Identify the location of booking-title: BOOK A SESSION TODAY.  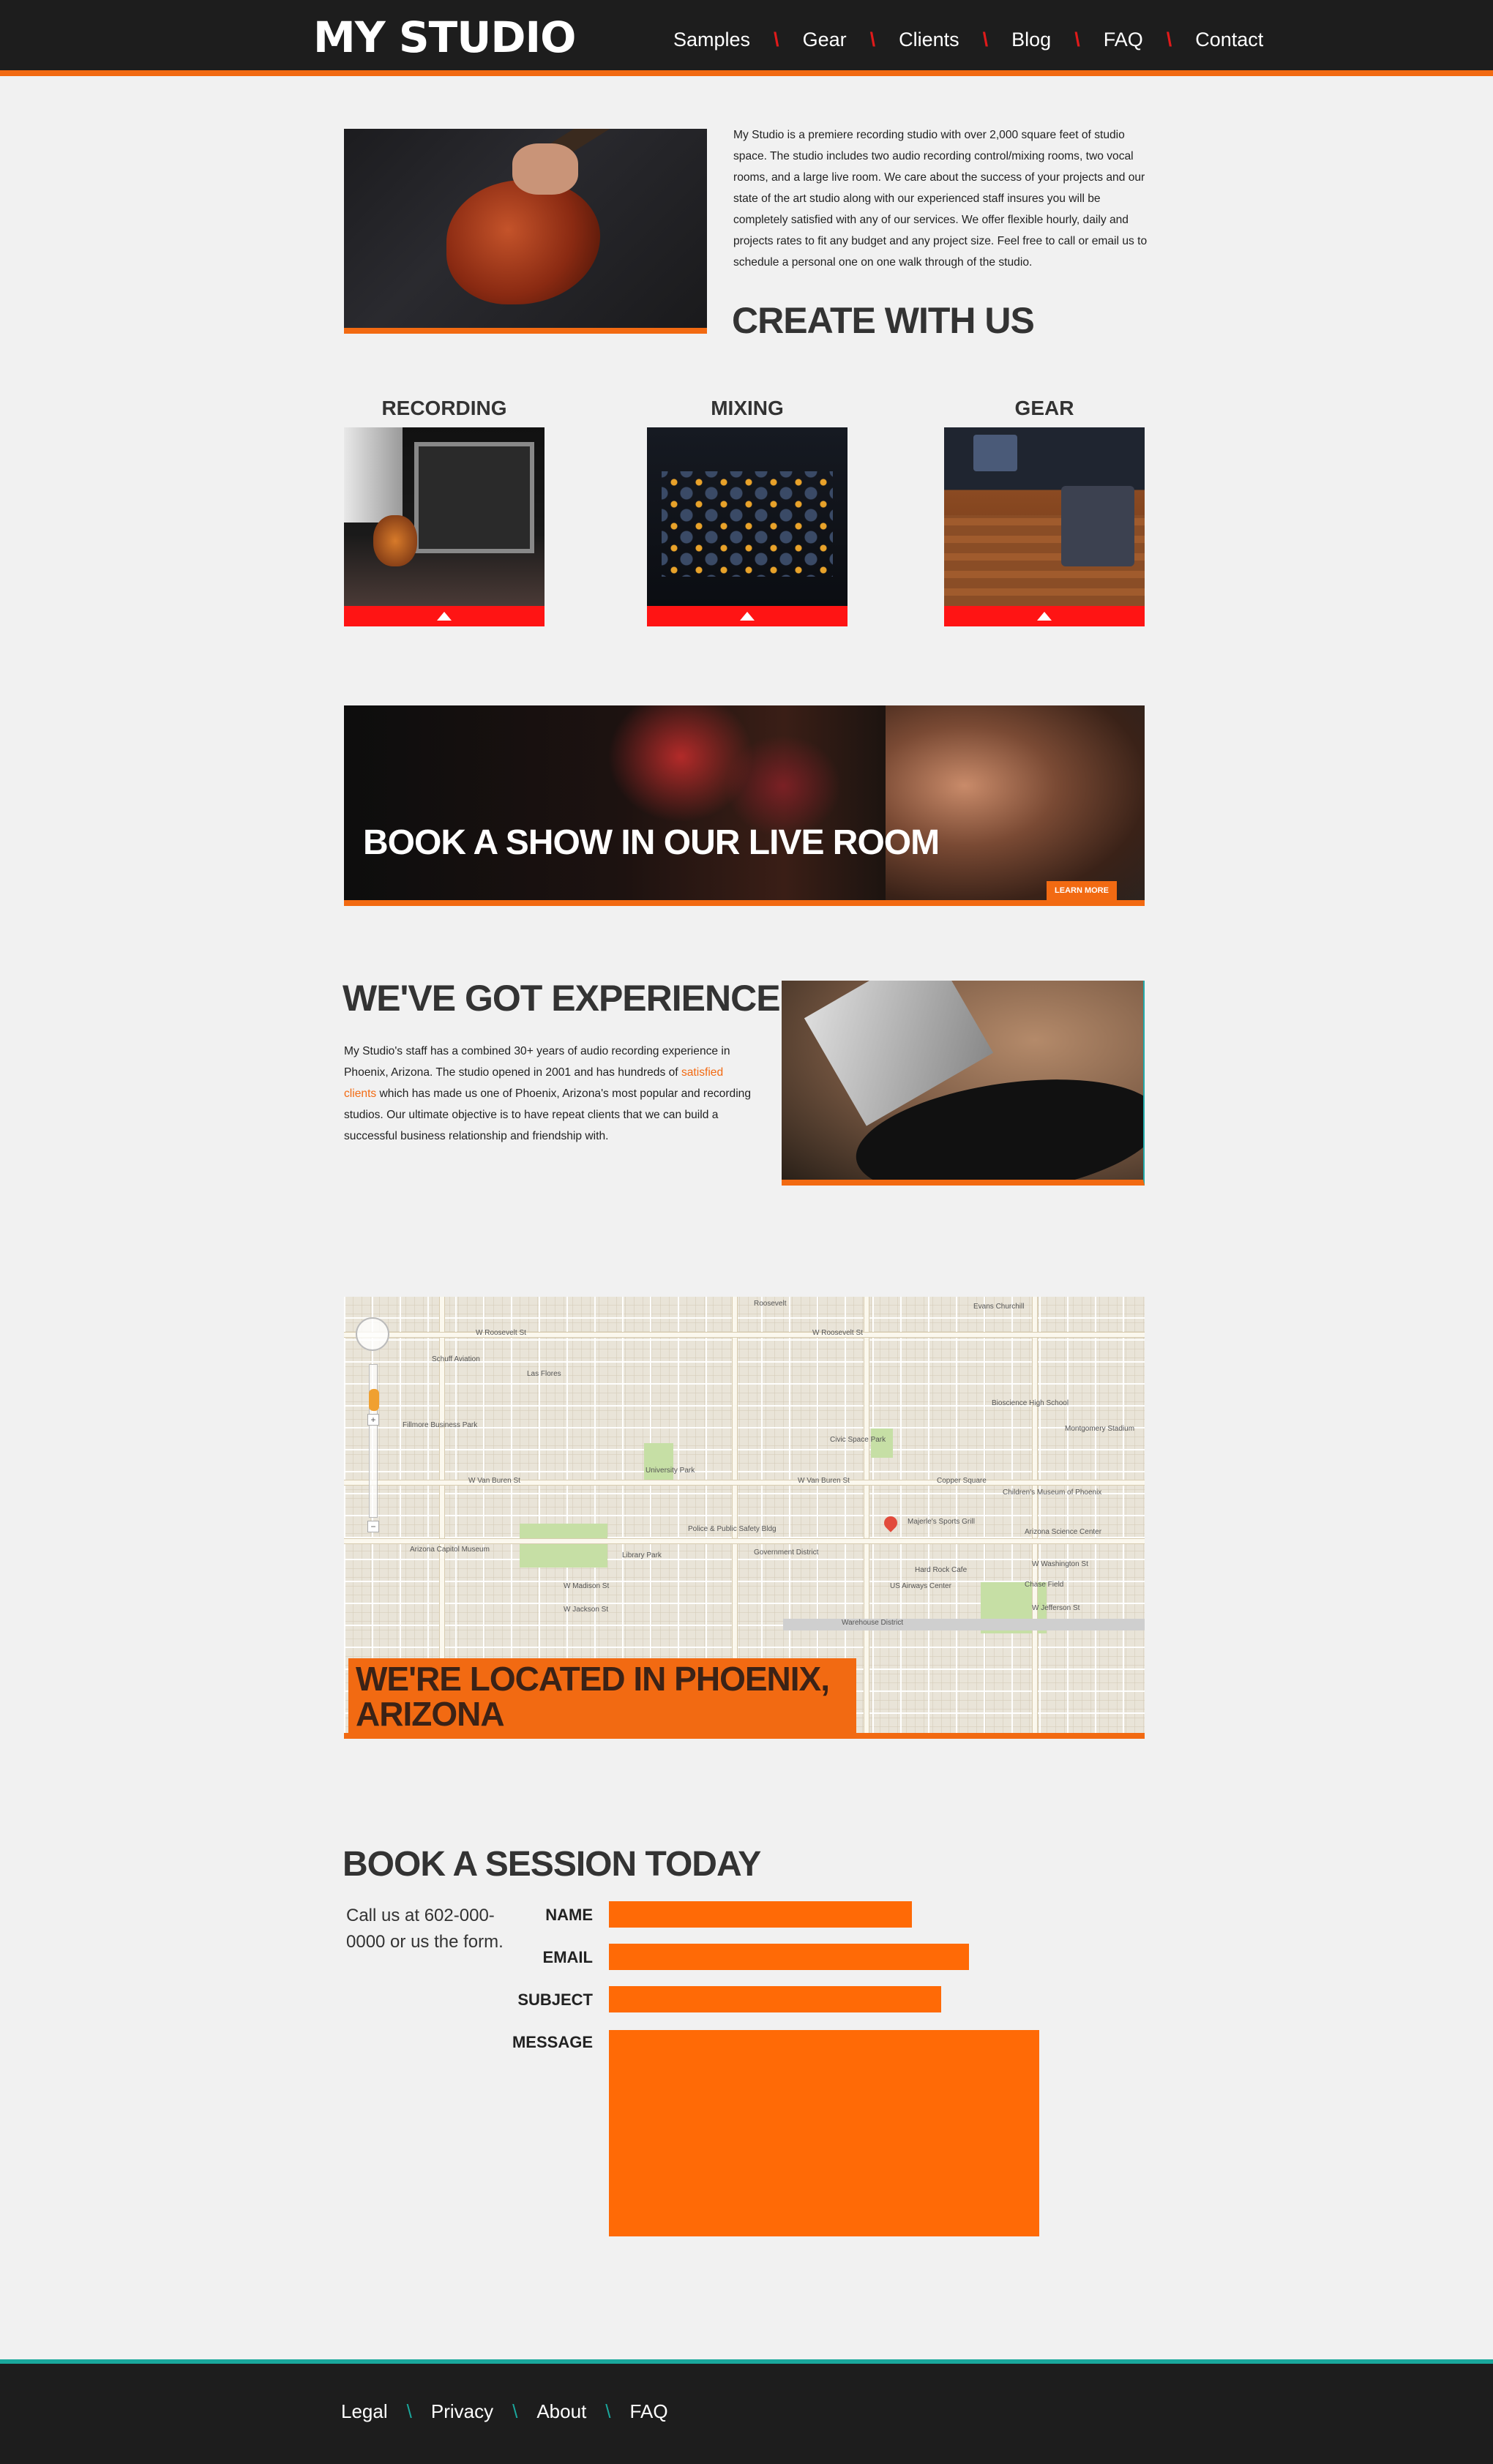
(552, 1864).